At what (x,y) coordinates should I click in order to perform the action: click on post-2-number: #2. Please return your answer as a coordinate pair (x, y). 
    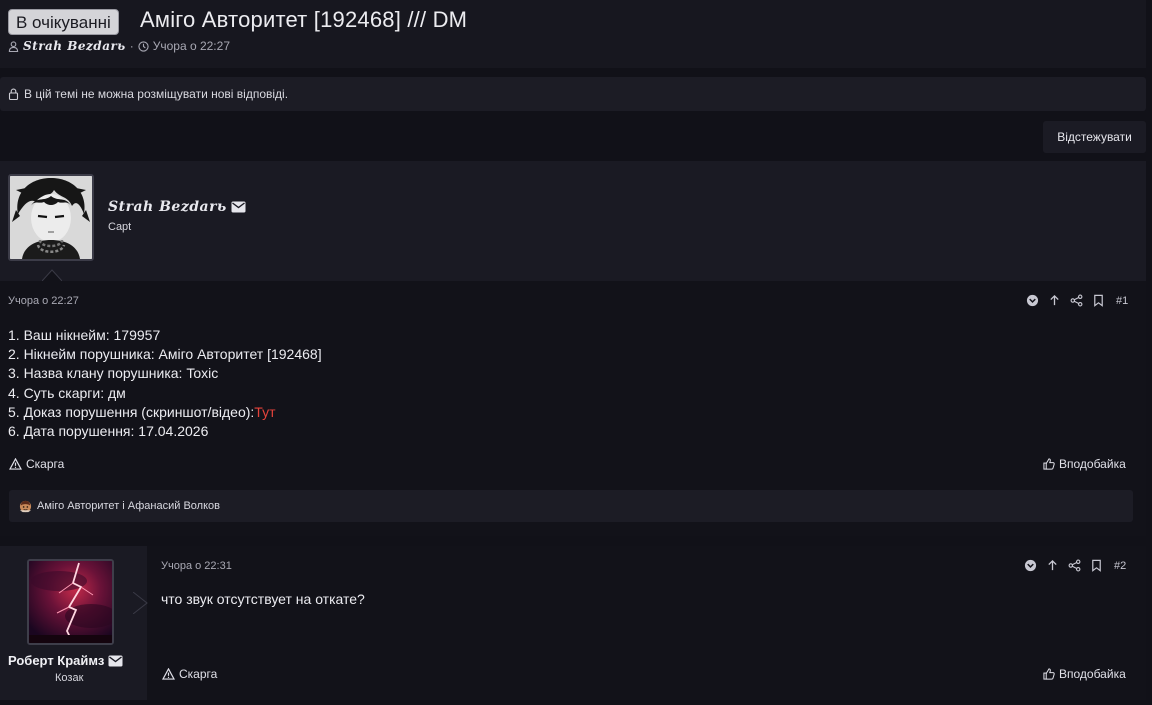
    Looking at the image, I should click on (1120, 566).